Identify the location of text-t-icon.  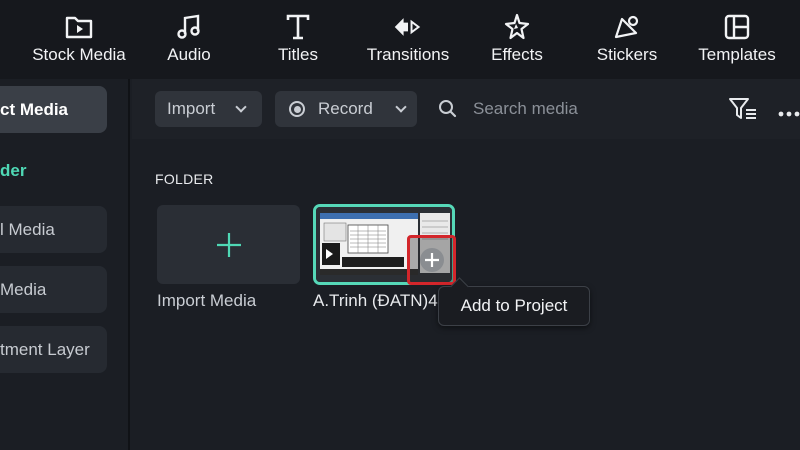
(298, 27).